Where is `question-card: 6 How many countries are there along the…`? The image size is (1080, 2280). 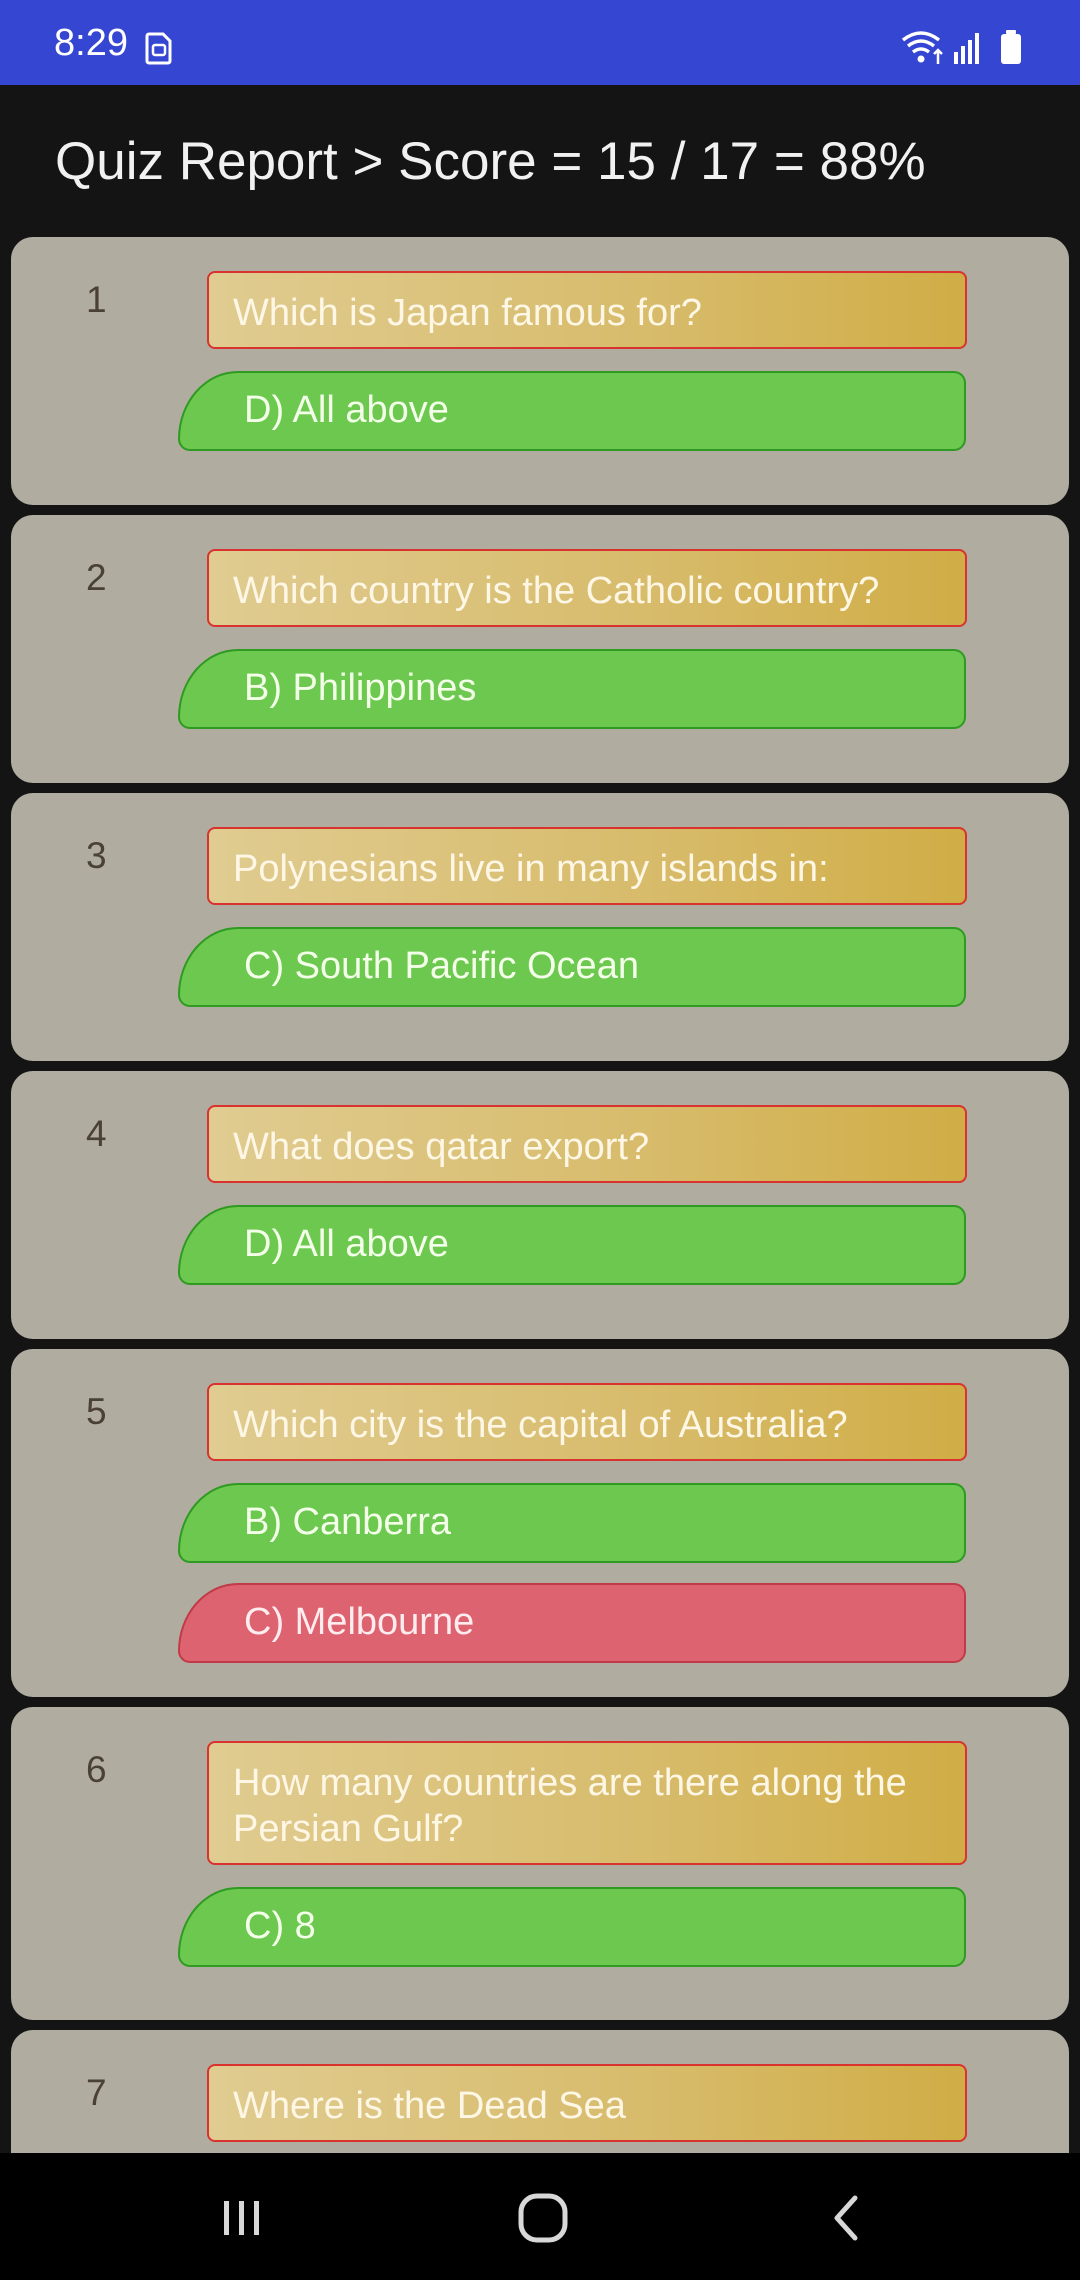 question-card: 6 How many countries are there along the… is located at coordinates (540, 1863).